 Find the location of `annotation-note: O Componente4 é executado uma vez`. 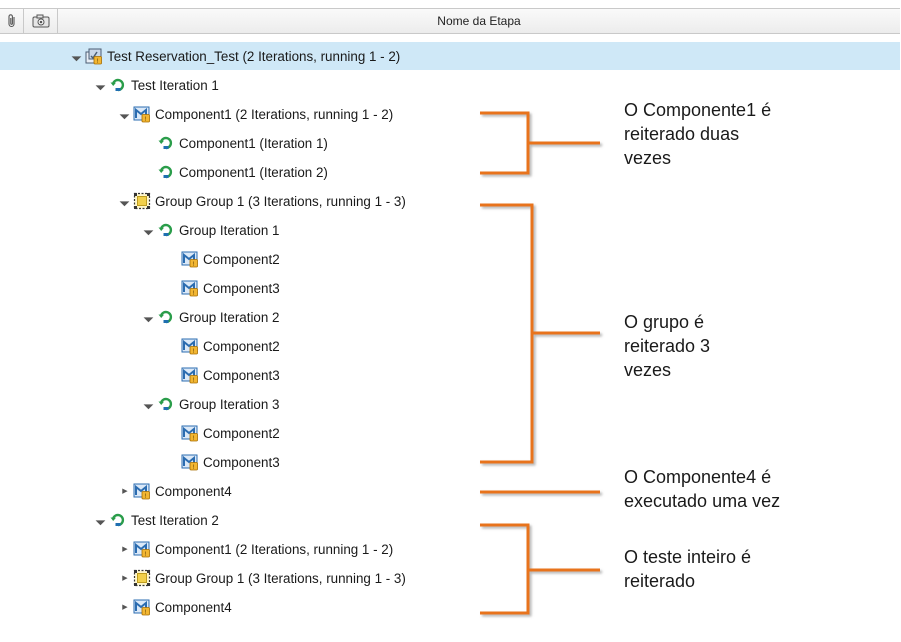

annotation-note: O Componente4 é executado uma vez is located at coordinates (702, 489).